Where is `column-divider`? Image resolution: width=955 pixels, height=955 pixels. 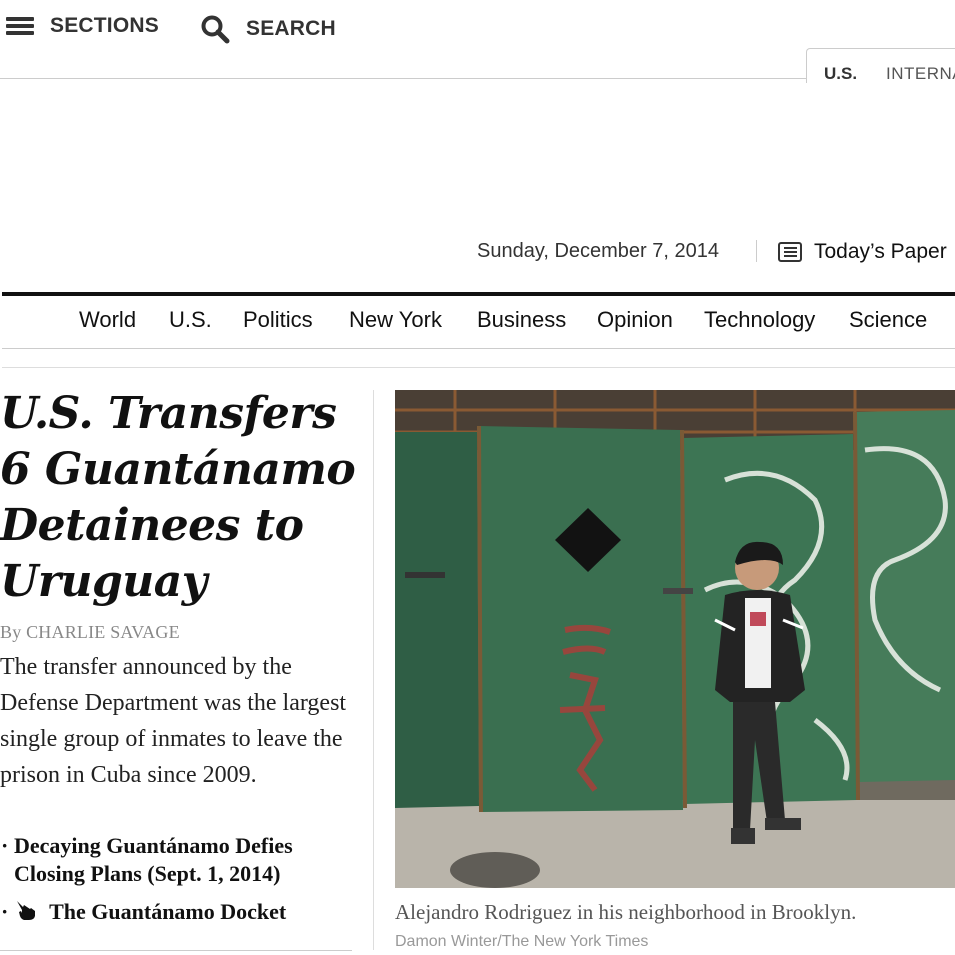 column-divider is located at coordinates (373, 670).